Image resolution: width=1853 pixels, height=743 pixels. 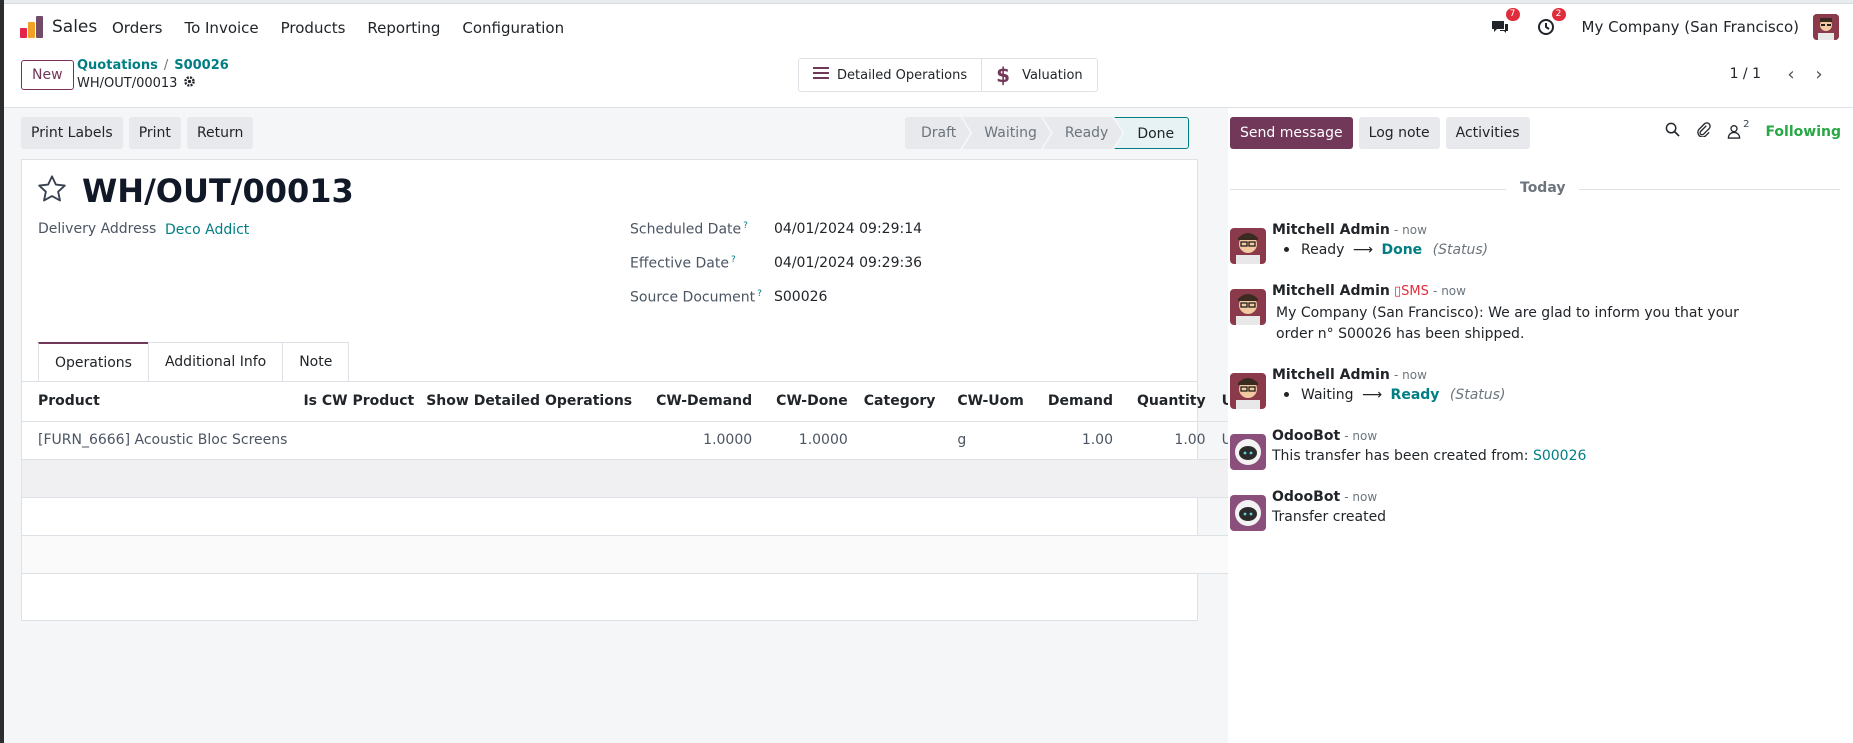 What do you see at coordinates (891, 75) in the screenshot?
I see `detailed-operations-button: Detailed Operations` at bounding box center [891, 75].